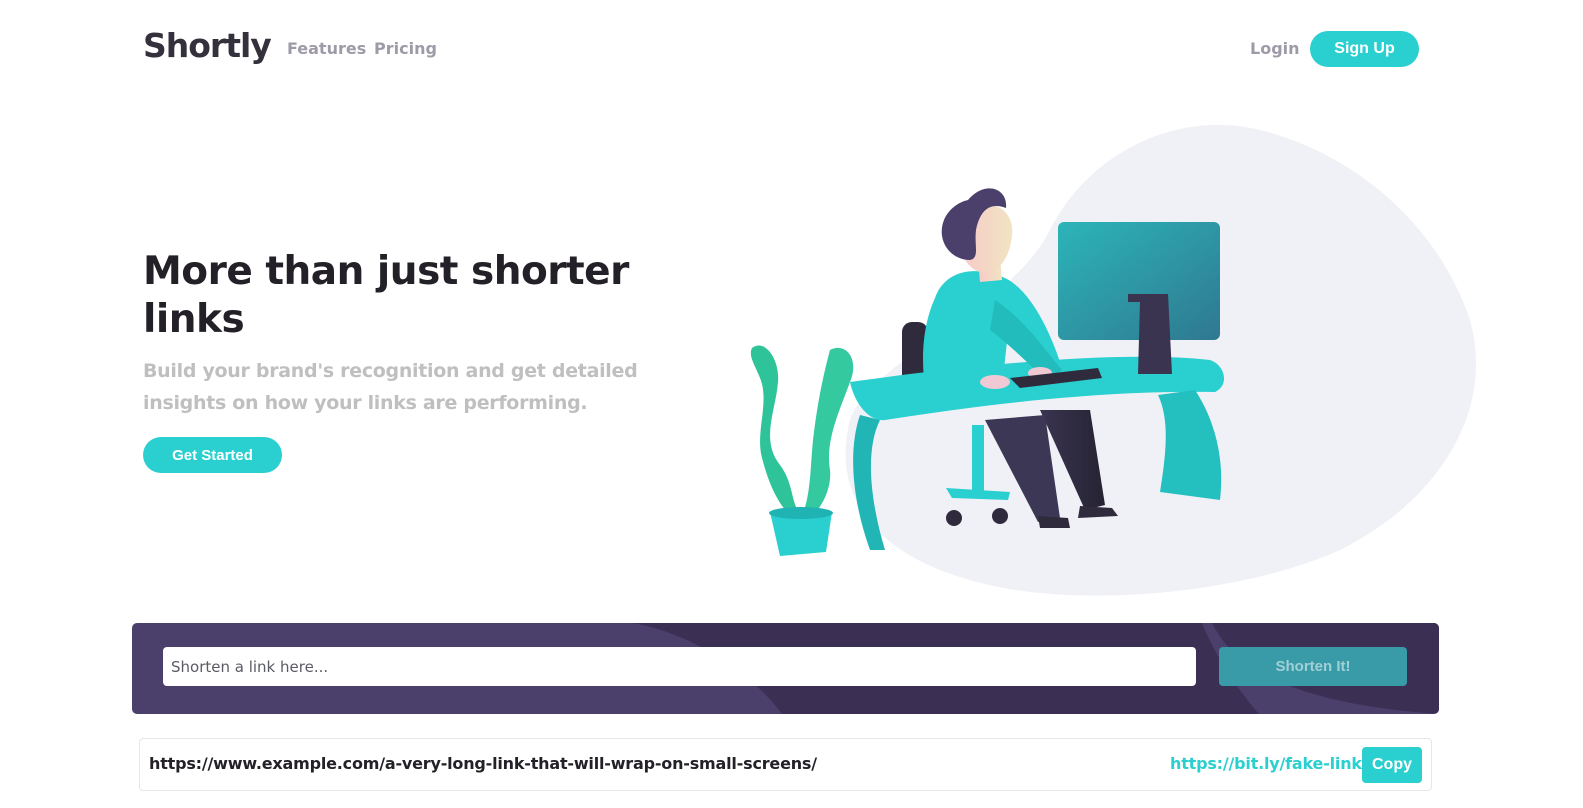  Describe the element at coordinates (1000, 516) in the screenshot. I see `chair-wheel-right` at that location.